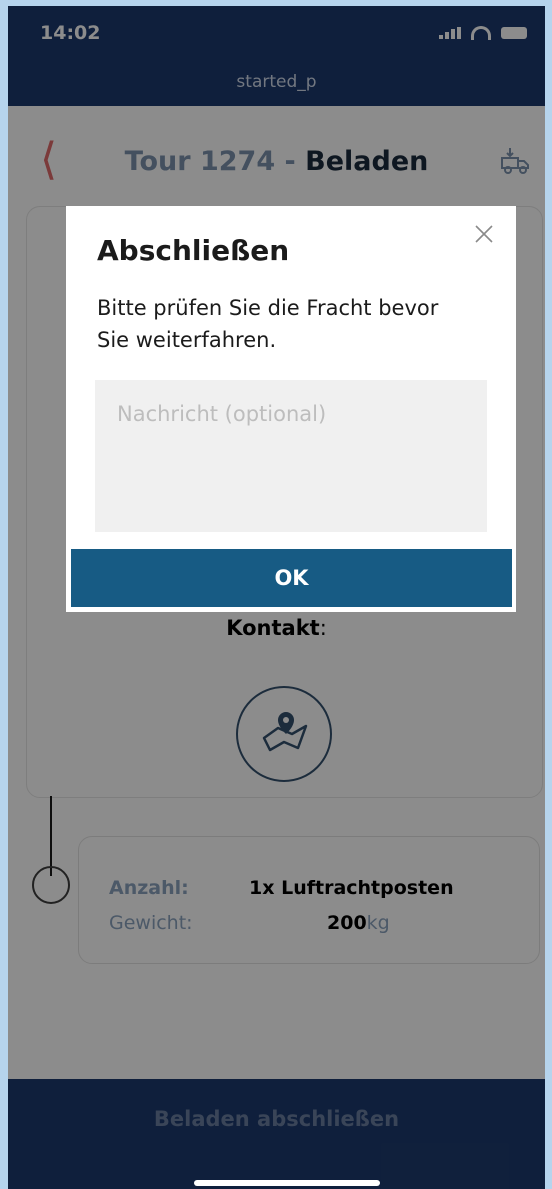 The image size is (552, 1189). What do you see at coordinates (484, 234) in the screenshot?
I see `close-icon` at bounding box center [484, 234].